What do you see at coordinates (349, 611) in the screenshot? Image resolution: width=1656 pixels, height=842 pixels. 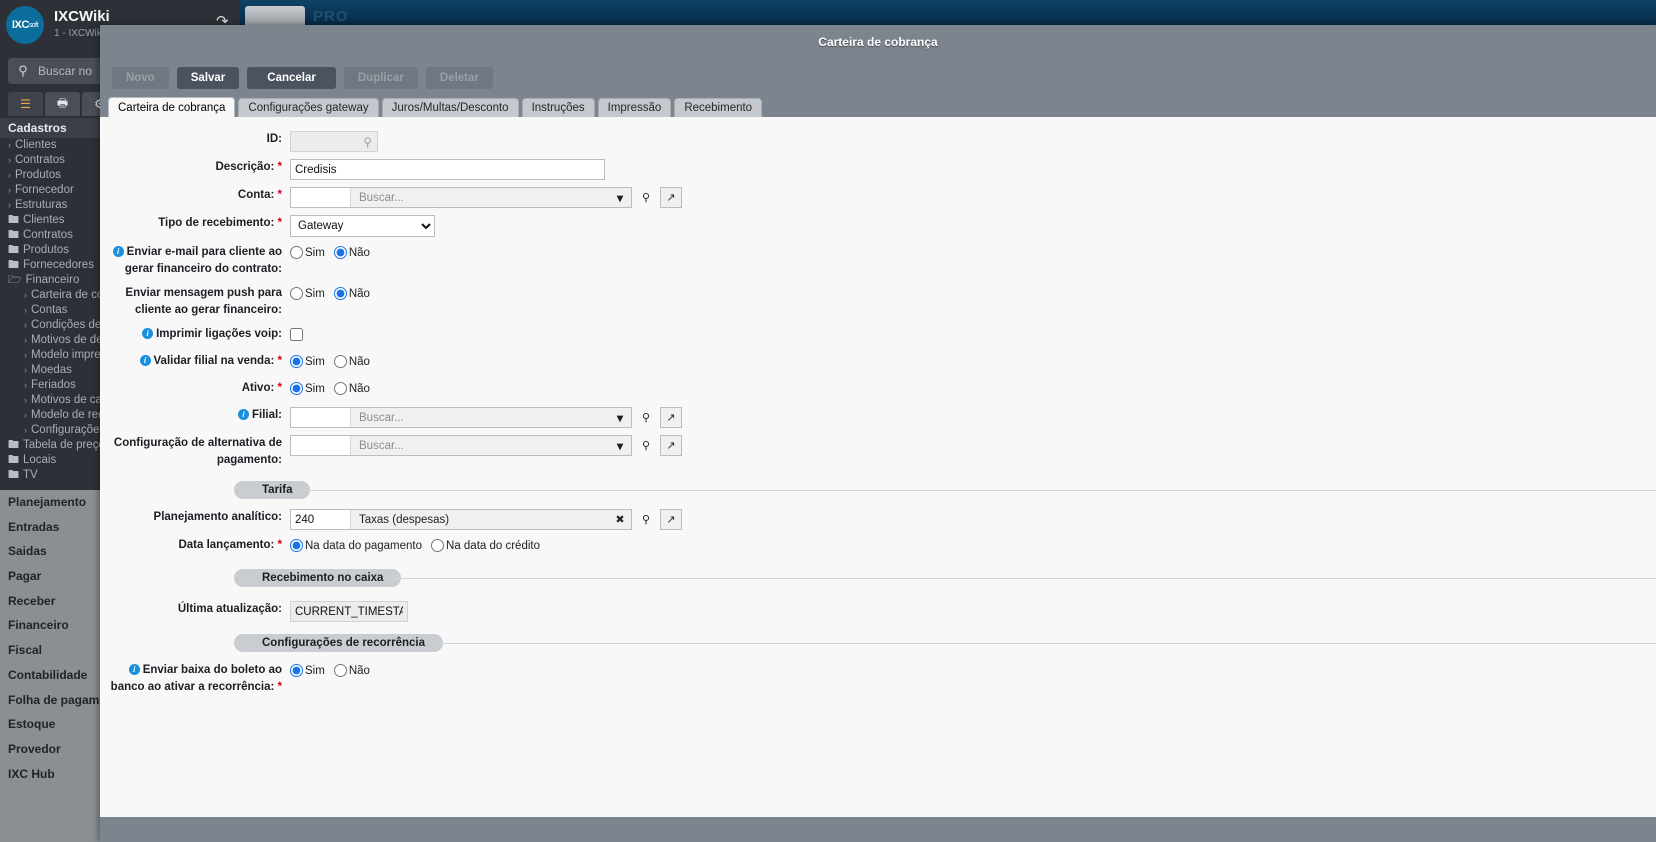 I see `ultima-atualizacao-input` at bounding box center [349, 611].